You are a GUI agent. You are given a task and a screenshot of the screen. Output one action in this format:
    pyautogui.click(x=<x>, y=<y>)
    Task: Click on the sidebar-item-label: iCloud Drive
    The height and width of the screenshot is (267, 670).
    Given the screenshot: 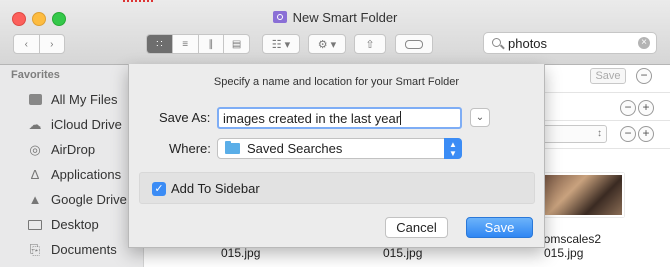 What is the action you would take?
    pyautogui.click(x=86, y=124)
    